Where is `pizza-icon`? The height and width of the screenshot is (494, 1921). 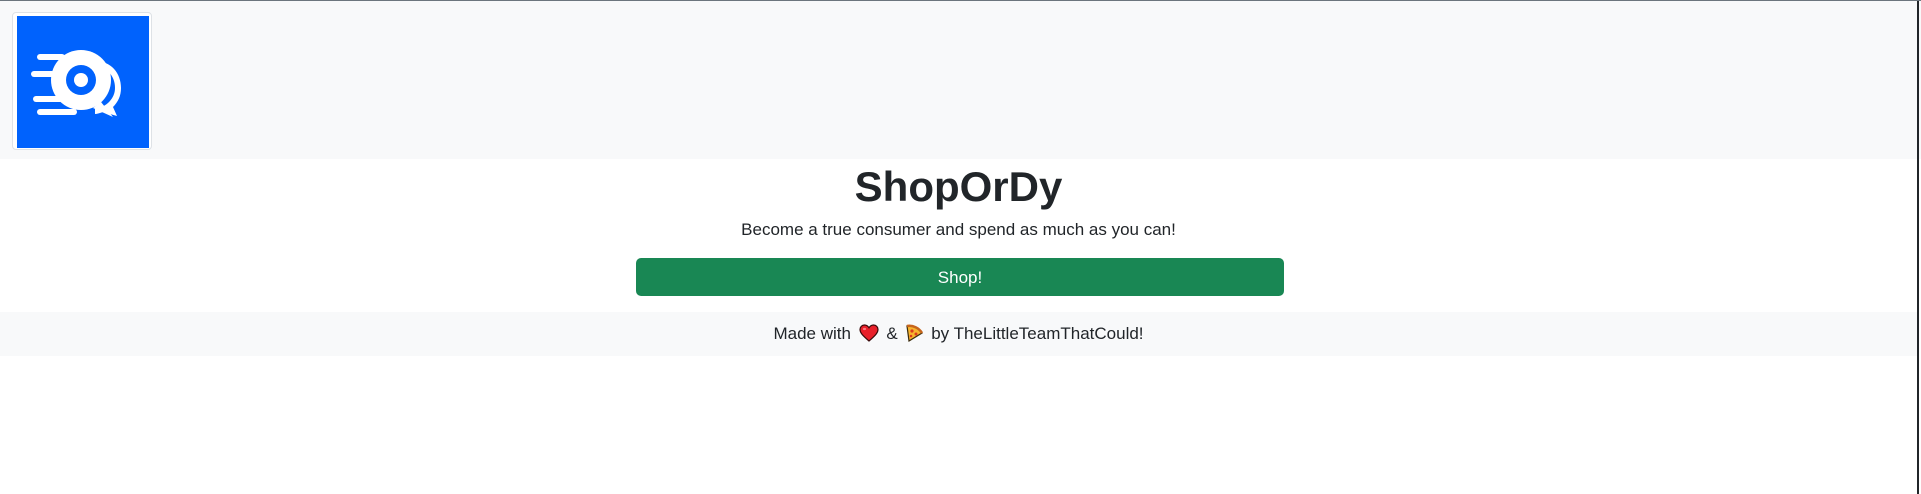
pizza-icon is located at coordinates (915, 333).